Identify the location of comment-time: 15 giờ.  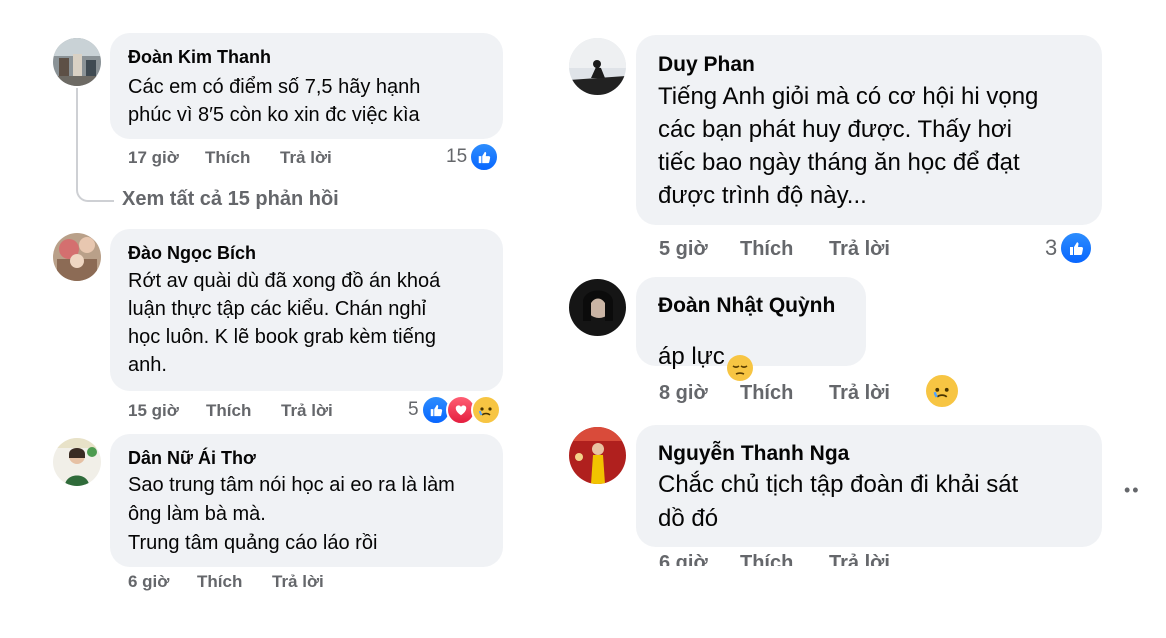
(153, 411).